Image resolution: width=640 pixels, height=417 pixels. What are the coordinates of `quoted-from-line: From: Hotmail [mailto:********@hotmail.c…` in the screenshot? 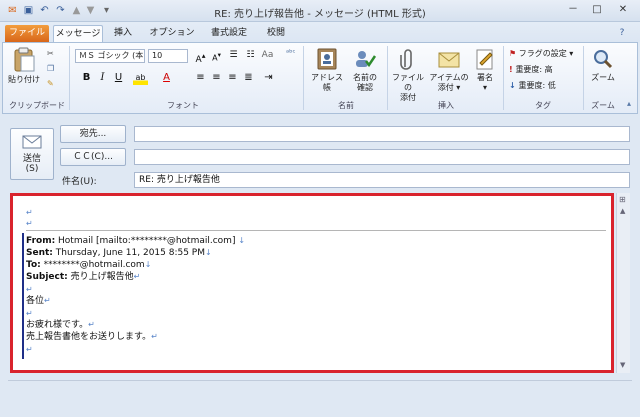 It's located at (136, 241).